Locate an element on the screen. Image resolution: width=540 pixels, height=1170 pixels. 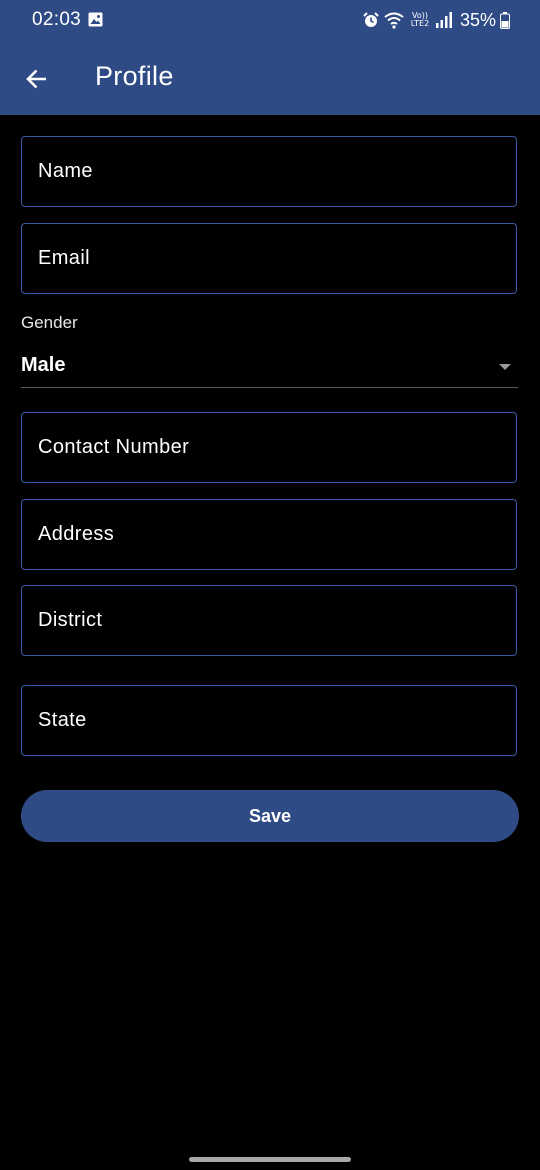
image-icon is located at coordinates (95, 19).